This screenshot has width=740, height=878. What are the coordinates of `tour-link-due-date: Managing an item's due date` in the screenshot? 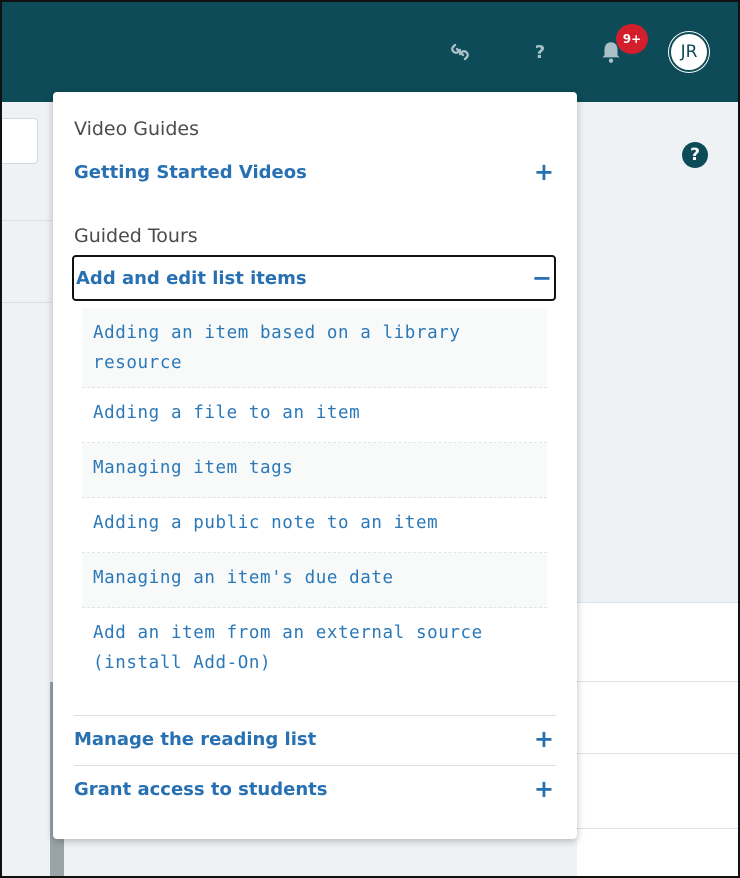 It's located at (314, 580).